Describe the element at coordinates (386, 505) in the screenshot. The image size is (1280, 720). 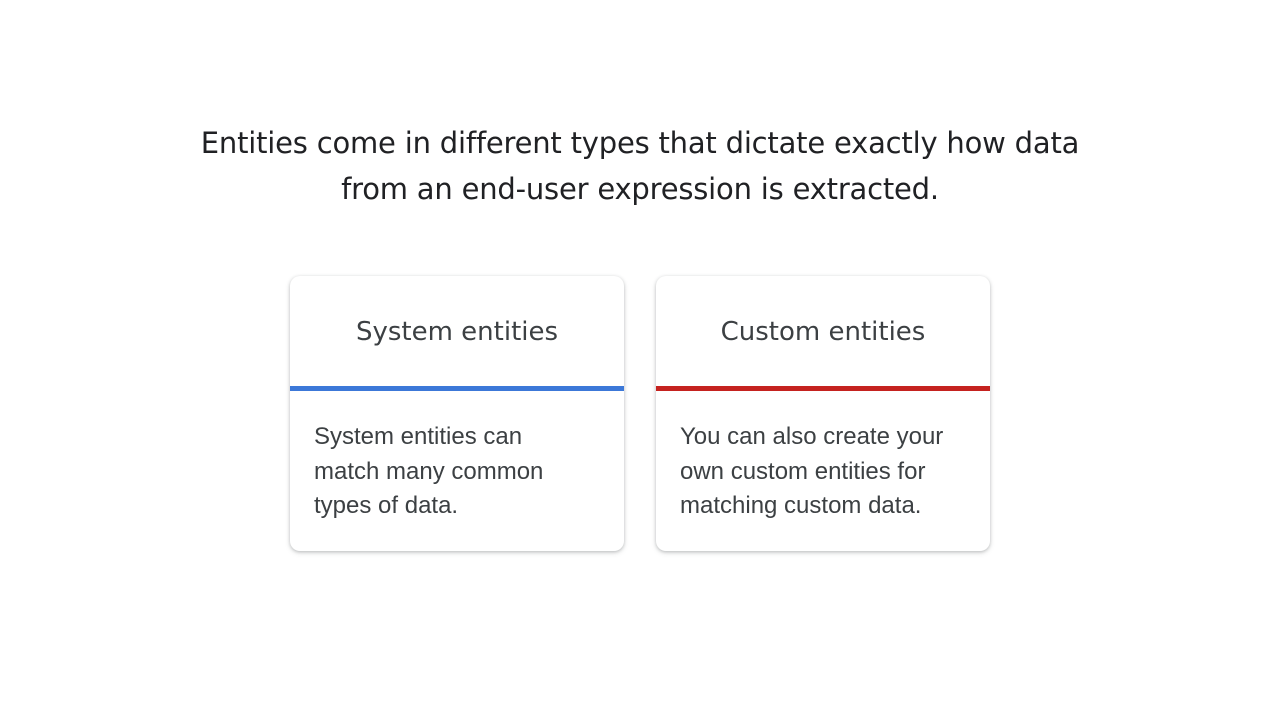
I see `card-body-line: types of data.` at that location.